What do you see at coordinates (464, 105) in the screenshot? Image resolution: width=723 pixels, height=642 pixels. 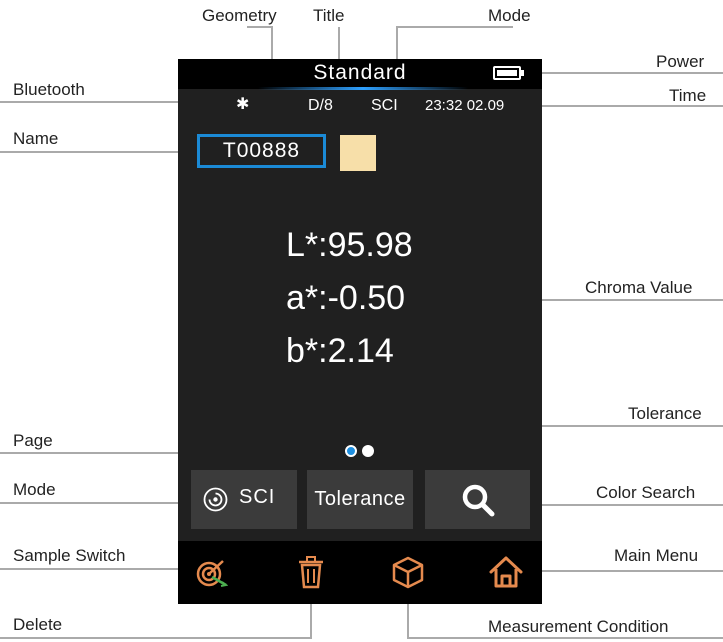 I see `time-date: 23:32 02.09` at bounding box center [464, 105].